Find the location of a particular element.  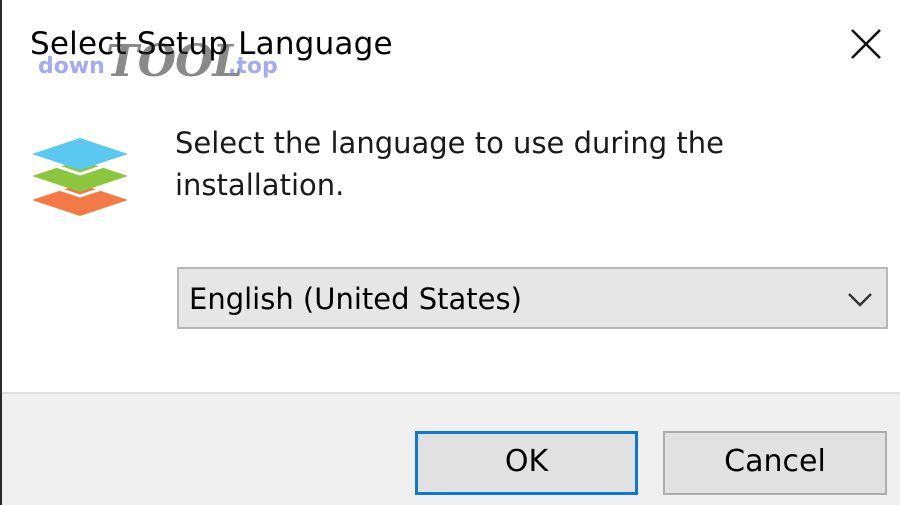

cancel-button: Cancel is located at coordinates (775, 463).